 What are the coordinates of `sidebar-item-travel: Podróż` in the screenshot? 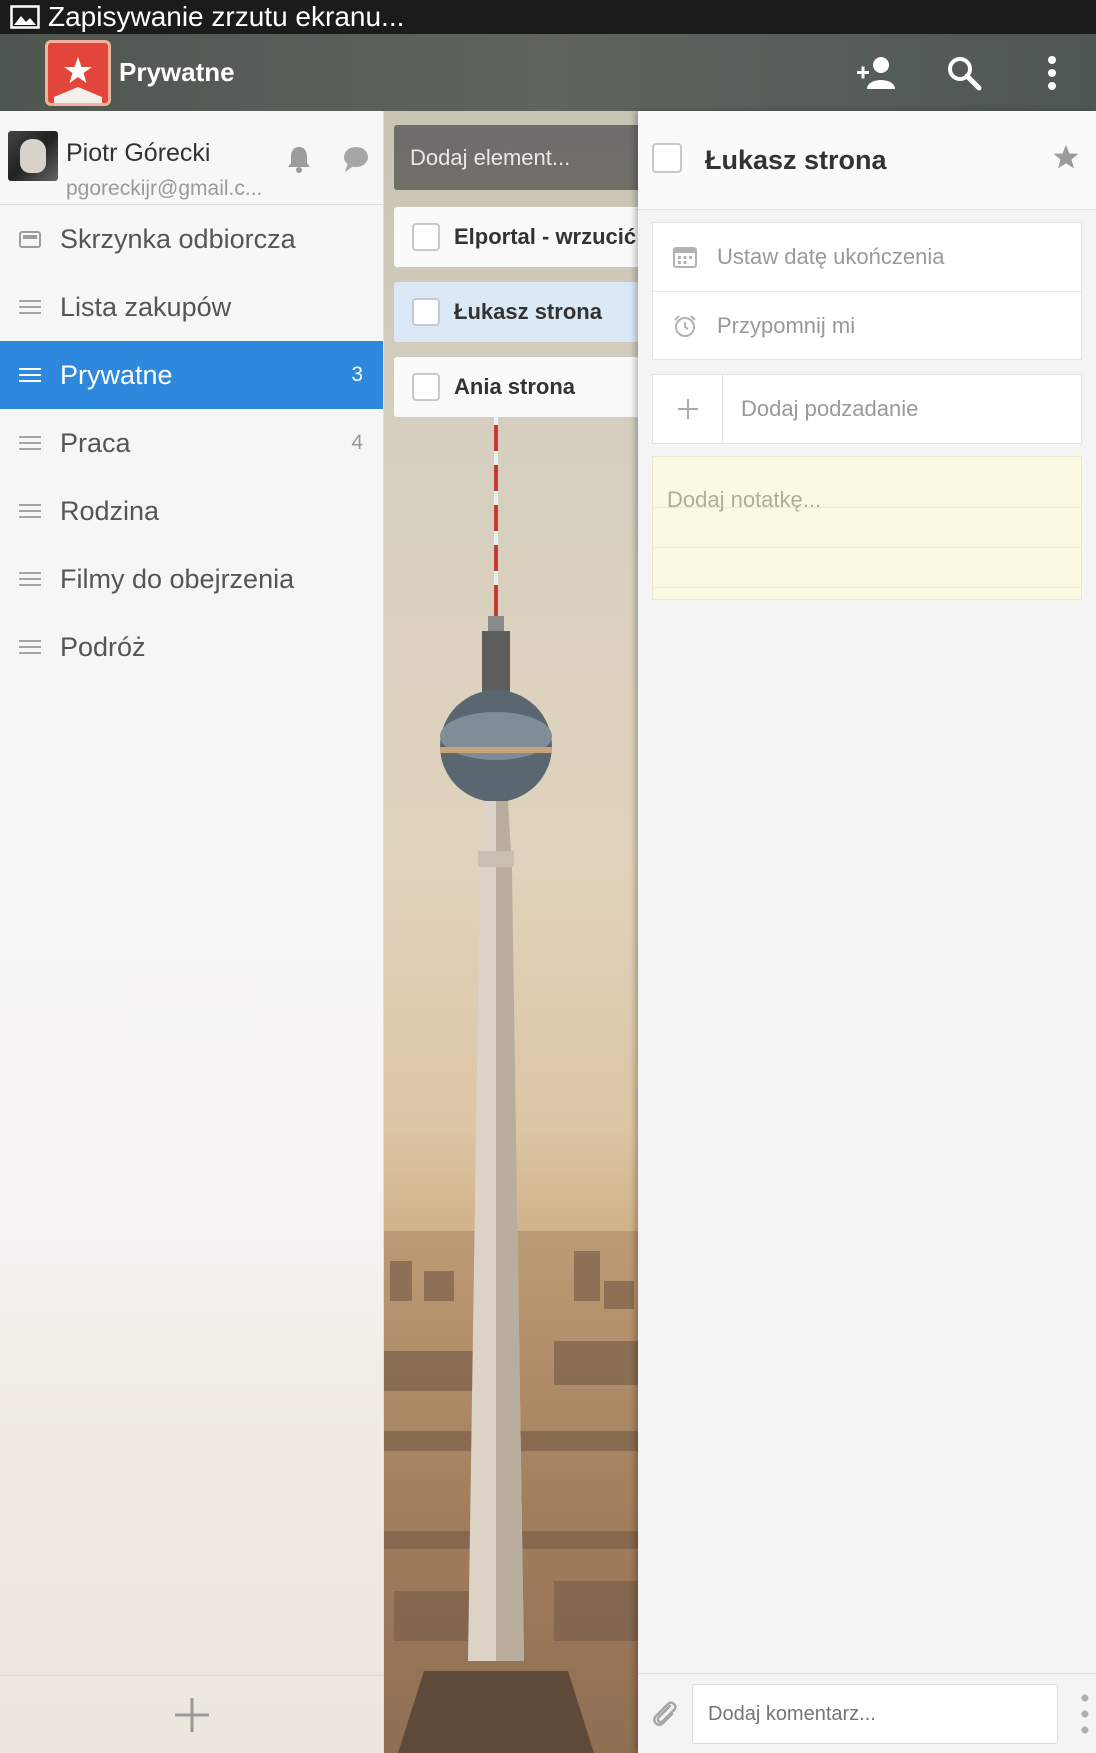 It's located at (191, 647).